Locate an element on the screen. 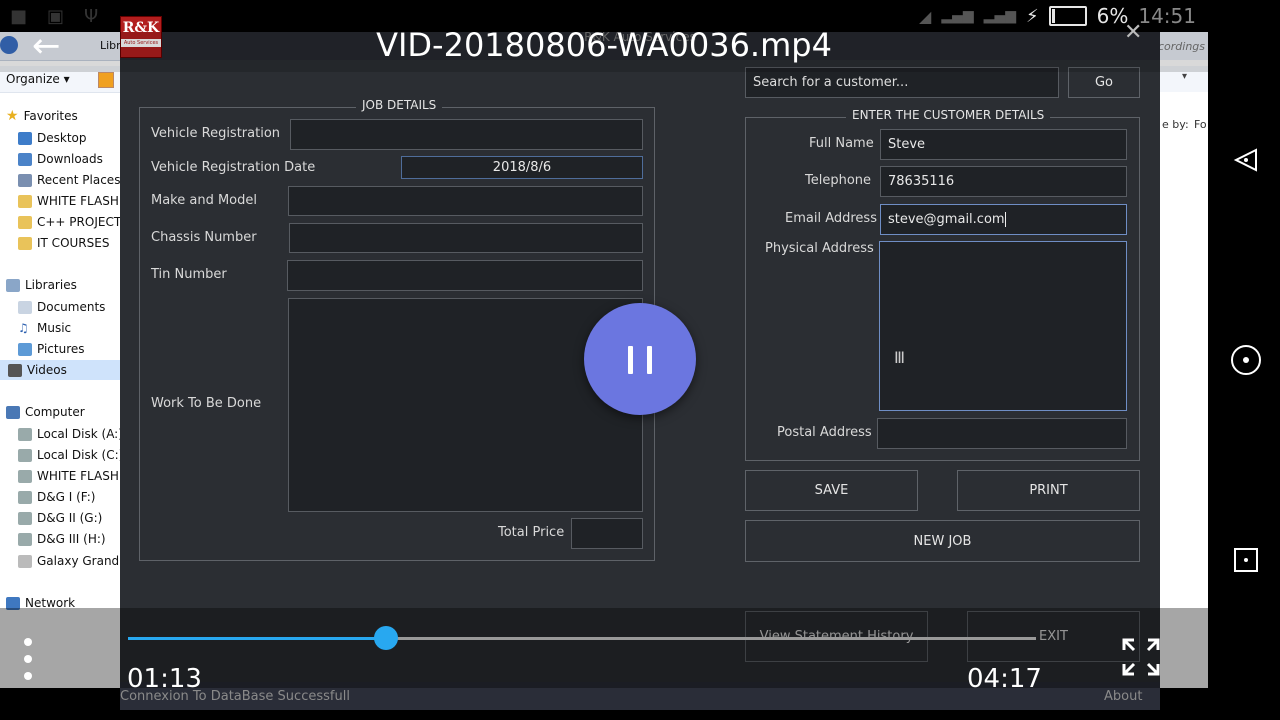 The width and height of the screenshot is (1280, 720). nav-item-it-courses: IT COURSES is located at coordinates (63, 243).